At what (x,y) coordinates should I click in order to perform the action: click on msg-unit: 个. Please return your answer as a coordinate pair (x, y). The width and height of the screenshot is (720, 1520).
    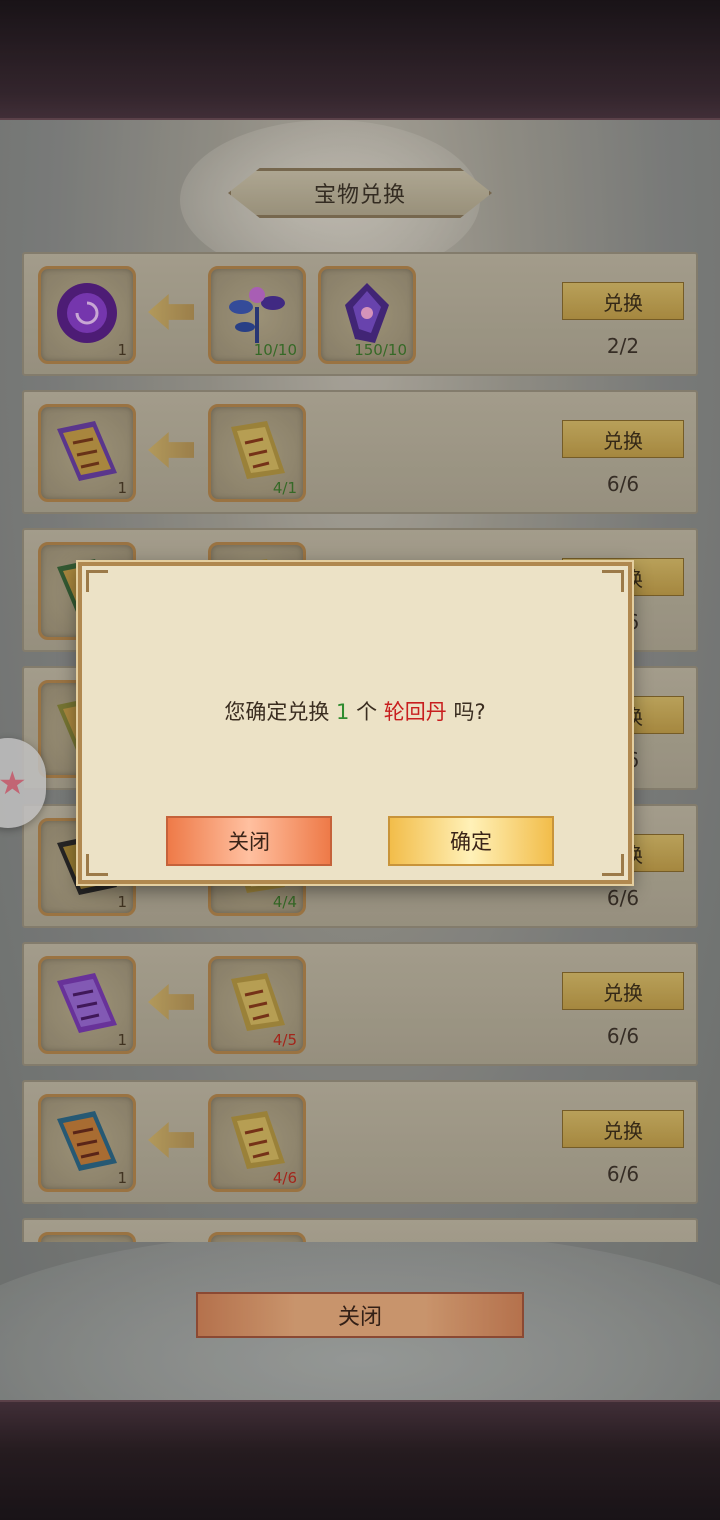
    Looking at the image, I should click on (367, 712).